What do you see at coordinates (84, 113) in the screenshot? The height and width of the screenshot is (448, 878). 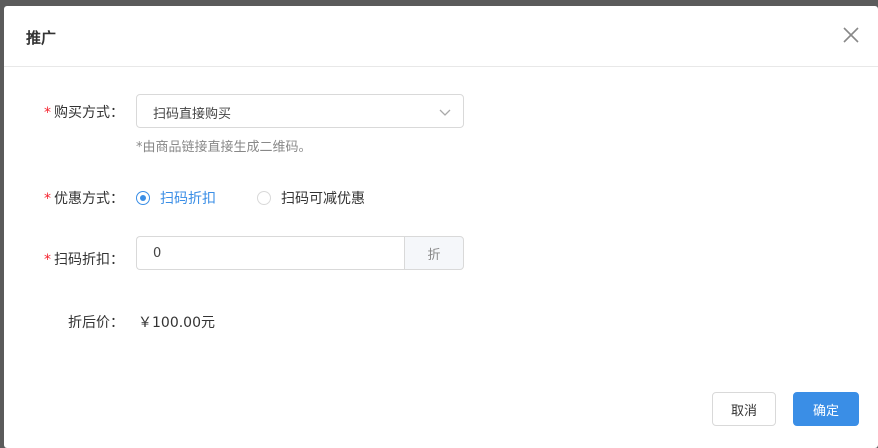 I see `purchase-method-label: * 购买方式：` at bounding box center [84, 113].